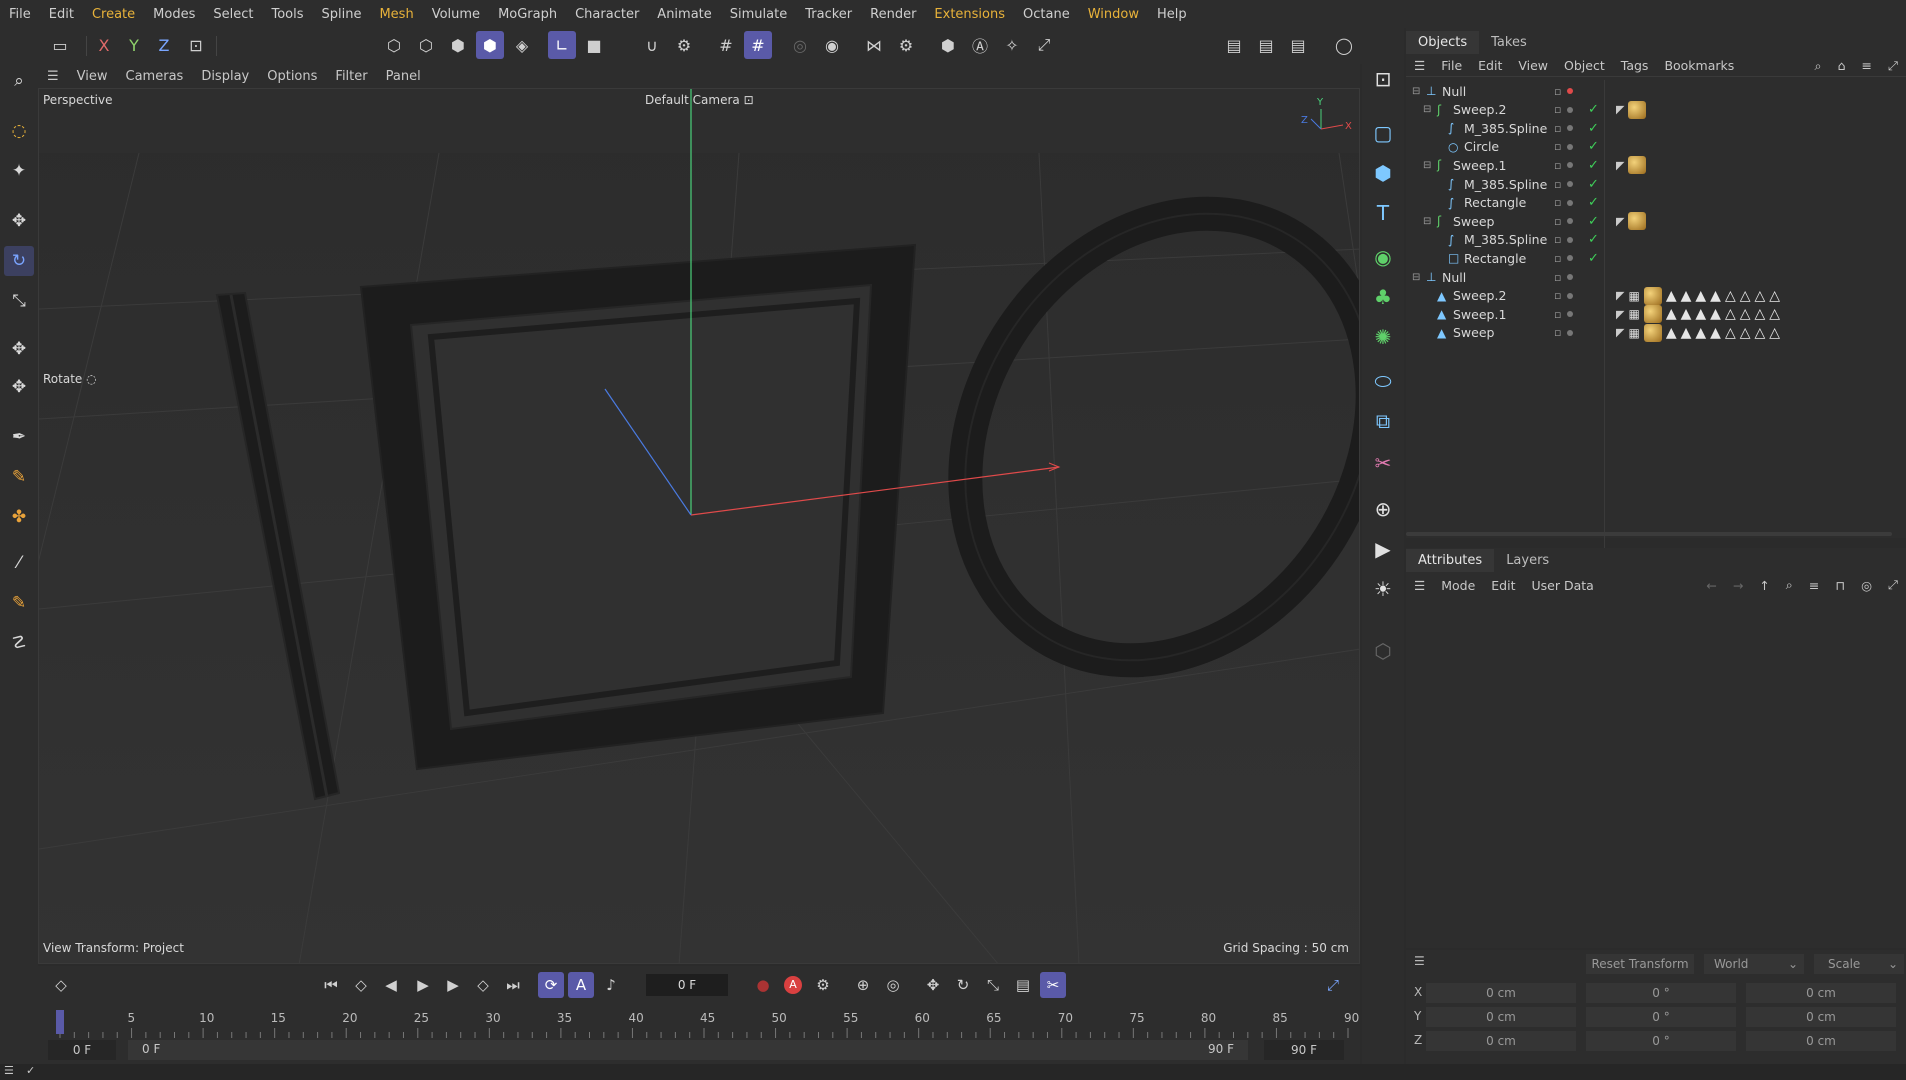 This screenshot has width=1906, height=1080. Describe the element at coordinates (933, 985) in the screenshot. I see `position-key-icon: ✥` at that location.